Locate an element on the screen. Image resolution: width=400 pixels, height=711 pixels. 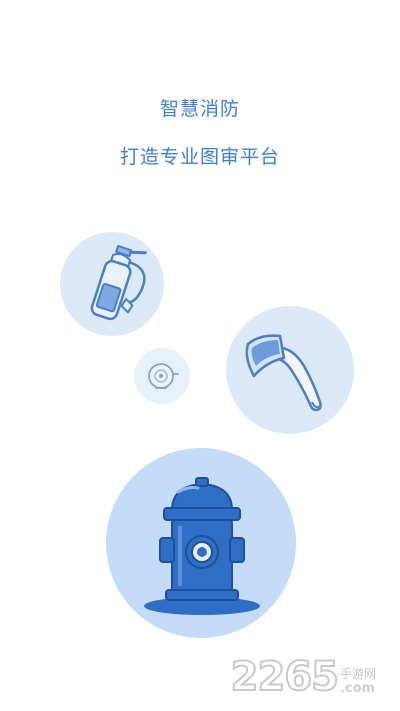
site-watermark: 2265 手游网 .com is located at coordinates (303, 677).